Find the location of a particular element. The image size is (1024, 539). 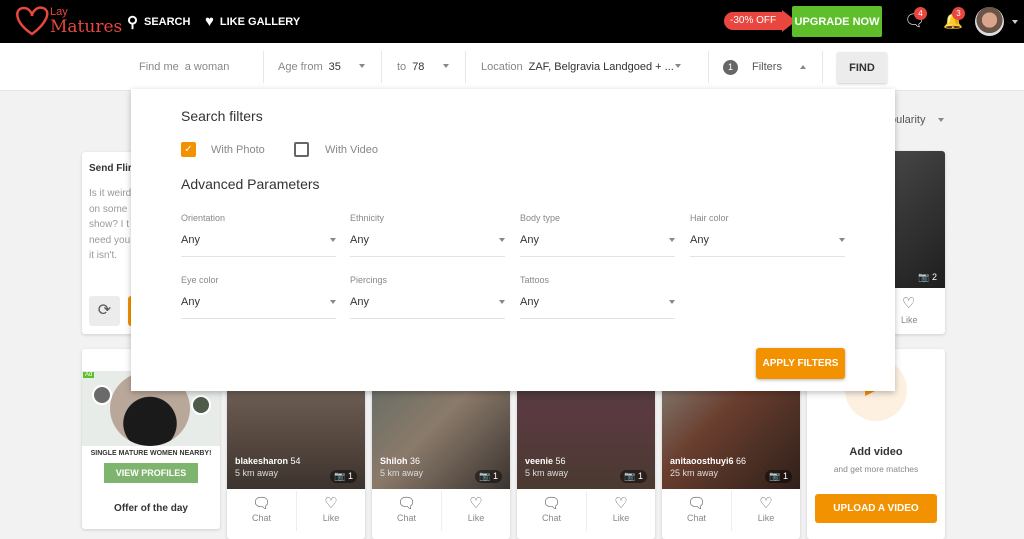

piercings-select: Piercings Any is located at coordinates (427, 297).